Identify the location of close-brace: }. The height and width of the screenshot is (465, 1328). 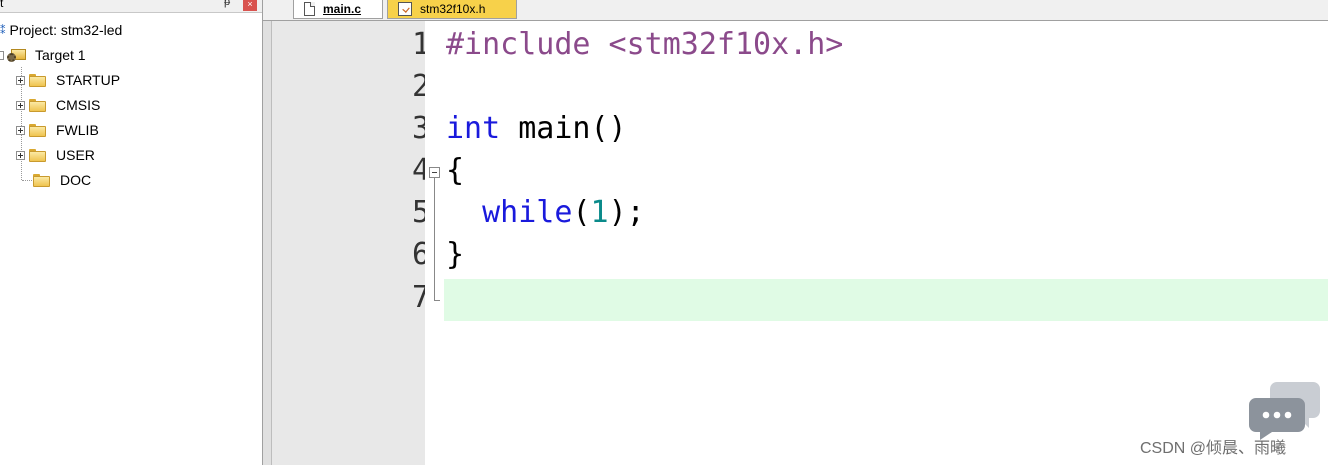
(455, 254).